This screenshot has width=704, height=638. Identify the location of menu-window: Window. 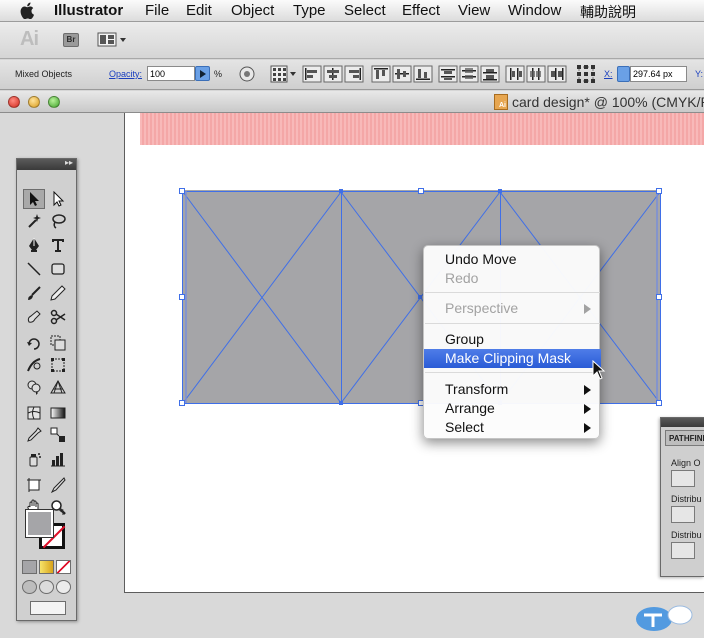
(534, 10).